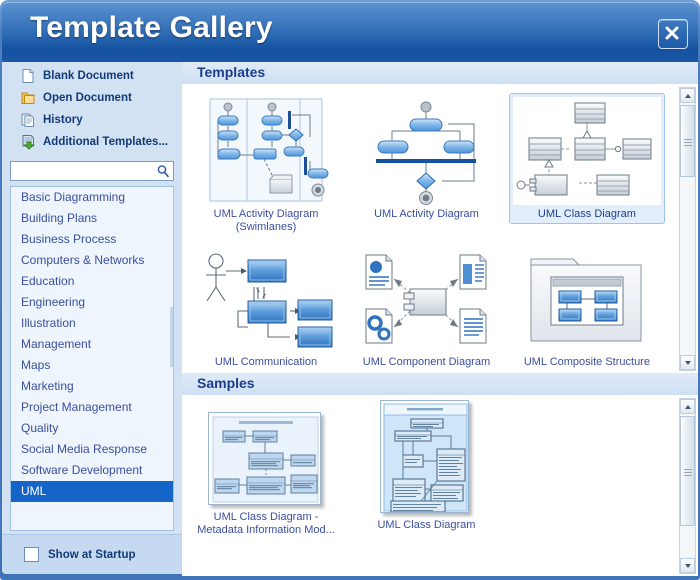  I want to click on show-at-startup-checkbox, so click(31, 554).